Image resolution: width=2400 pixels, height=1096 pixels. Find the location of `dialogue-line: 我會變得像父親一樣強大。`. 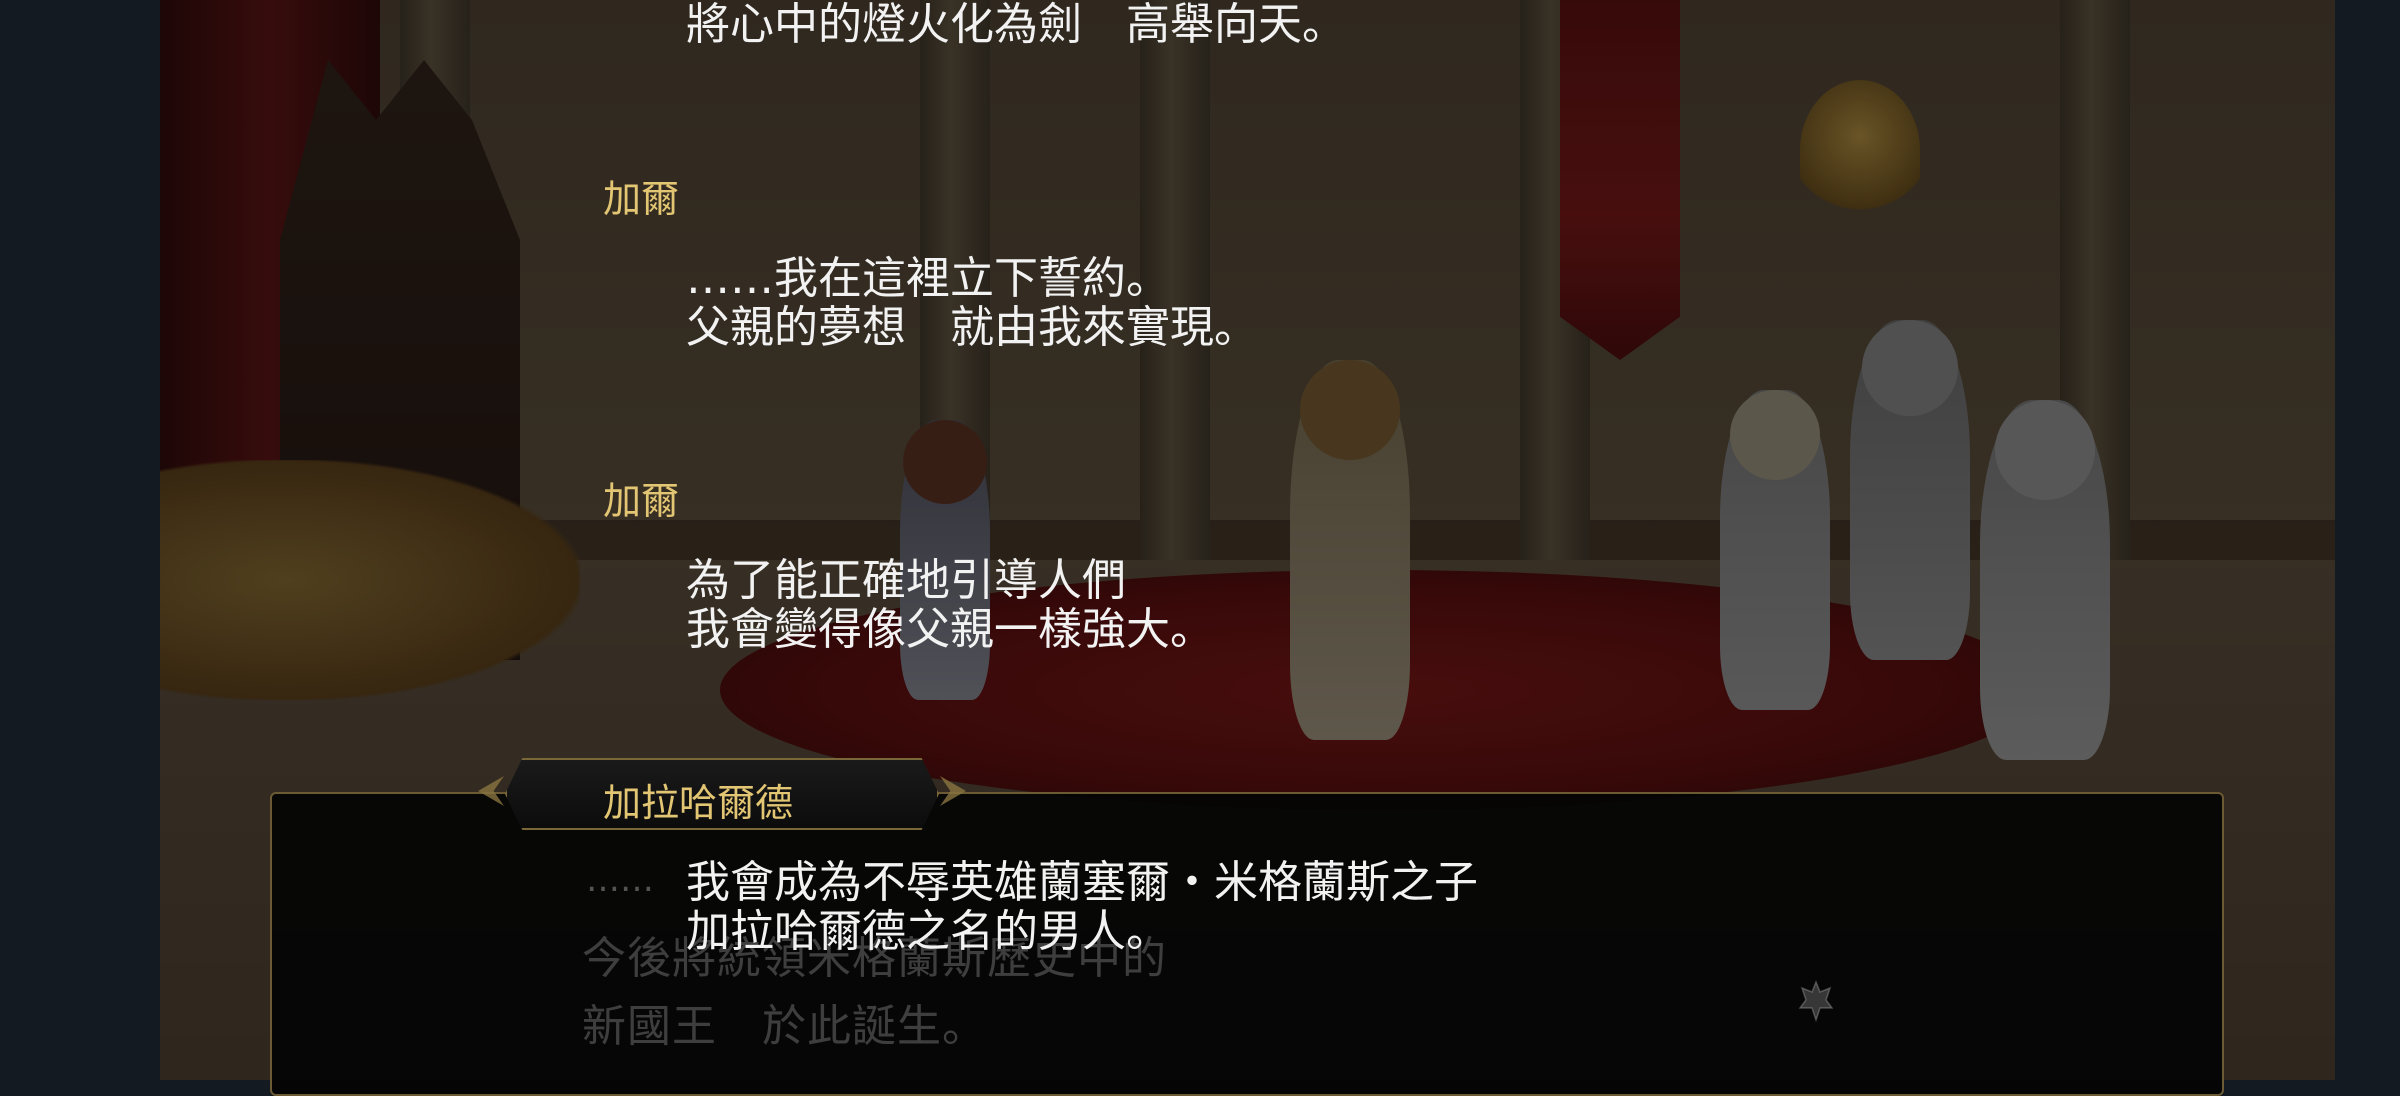

dialogue-line: 我會變得像父親一樣強大。 is located at coordinates (950, 629).